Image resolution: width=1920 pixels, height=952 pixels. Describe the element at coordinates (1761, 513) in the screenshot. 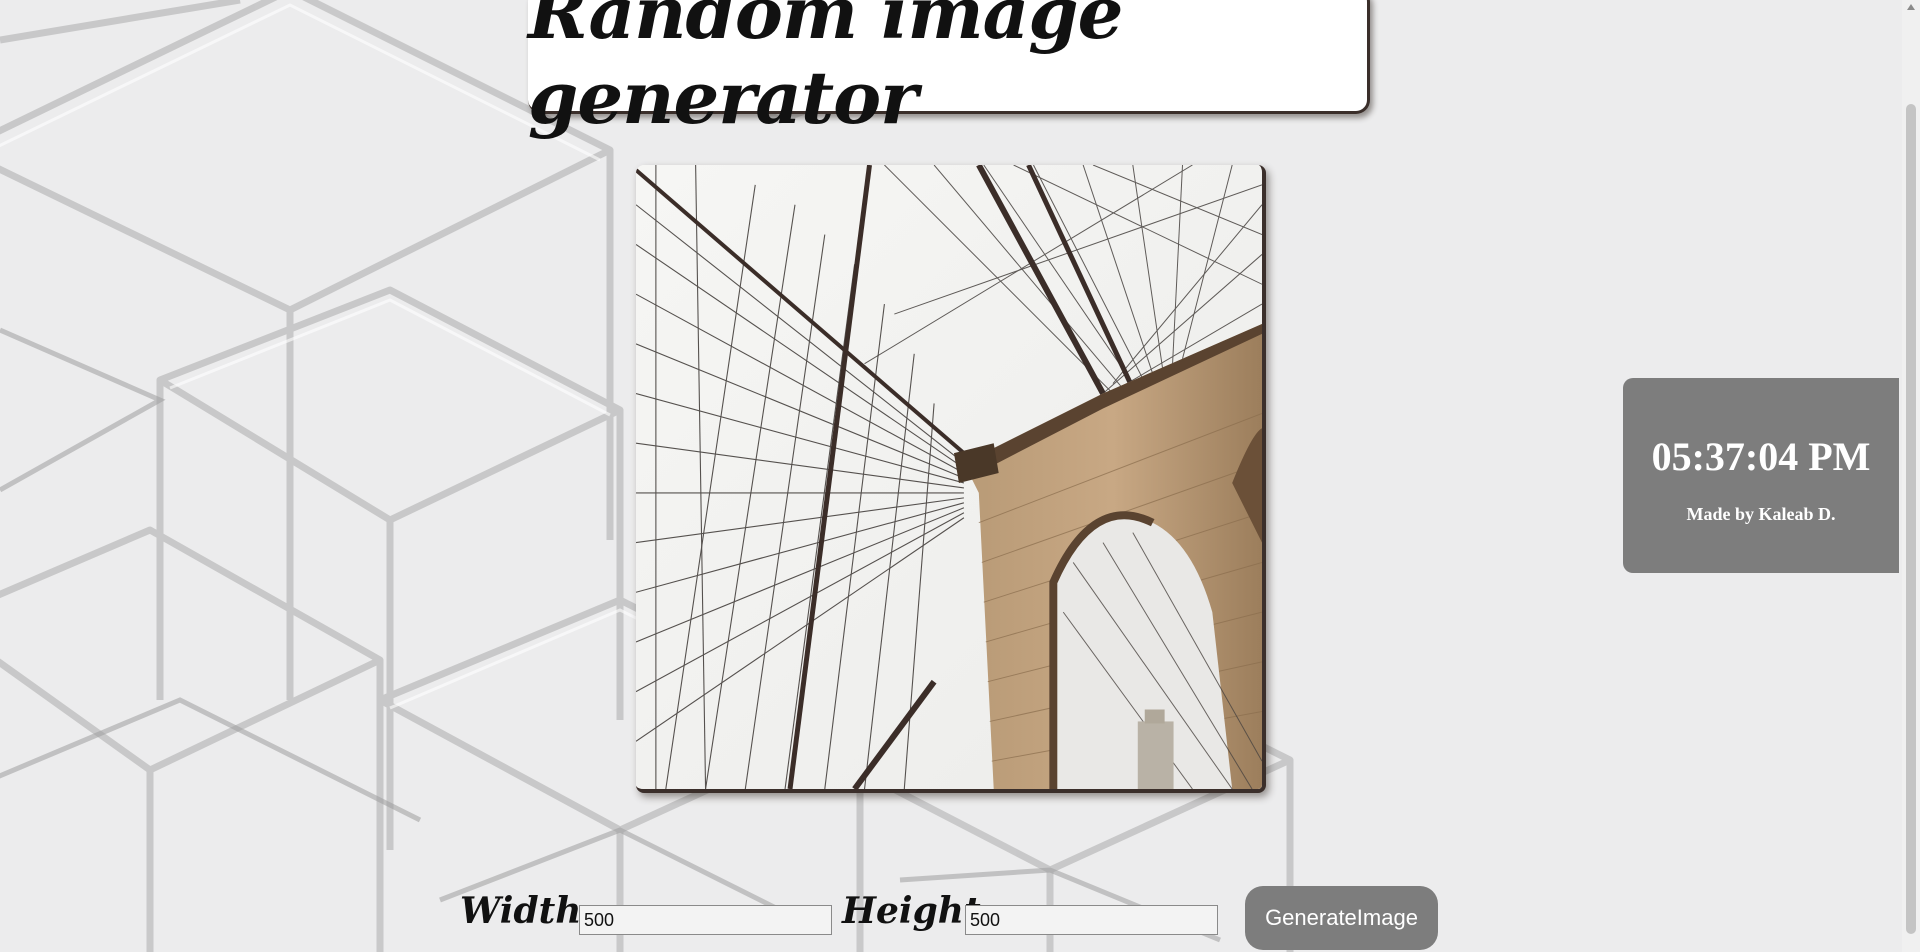

I see `author-credit: Made by Kaleab D.` at that location.